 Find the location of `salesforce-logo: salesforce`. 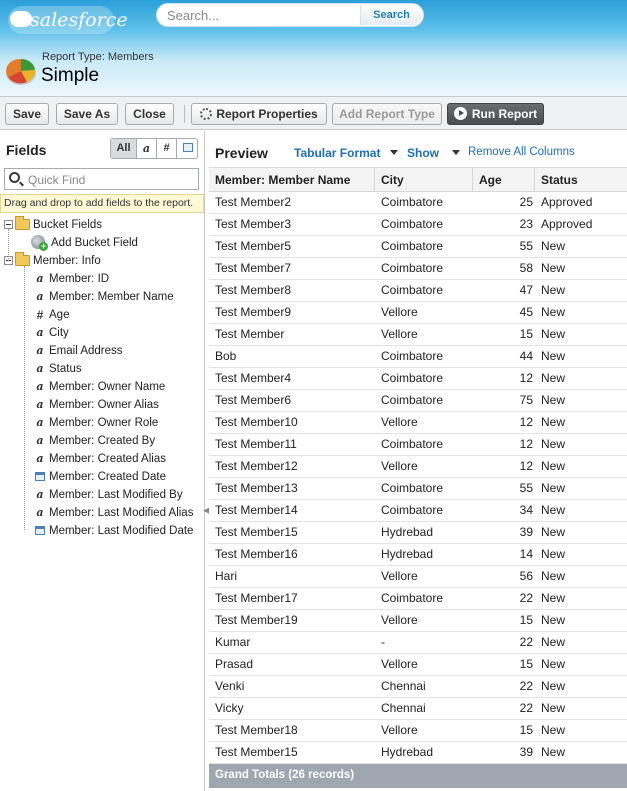

salesforce-logo: salesforce is located at coordinates (68, 19).